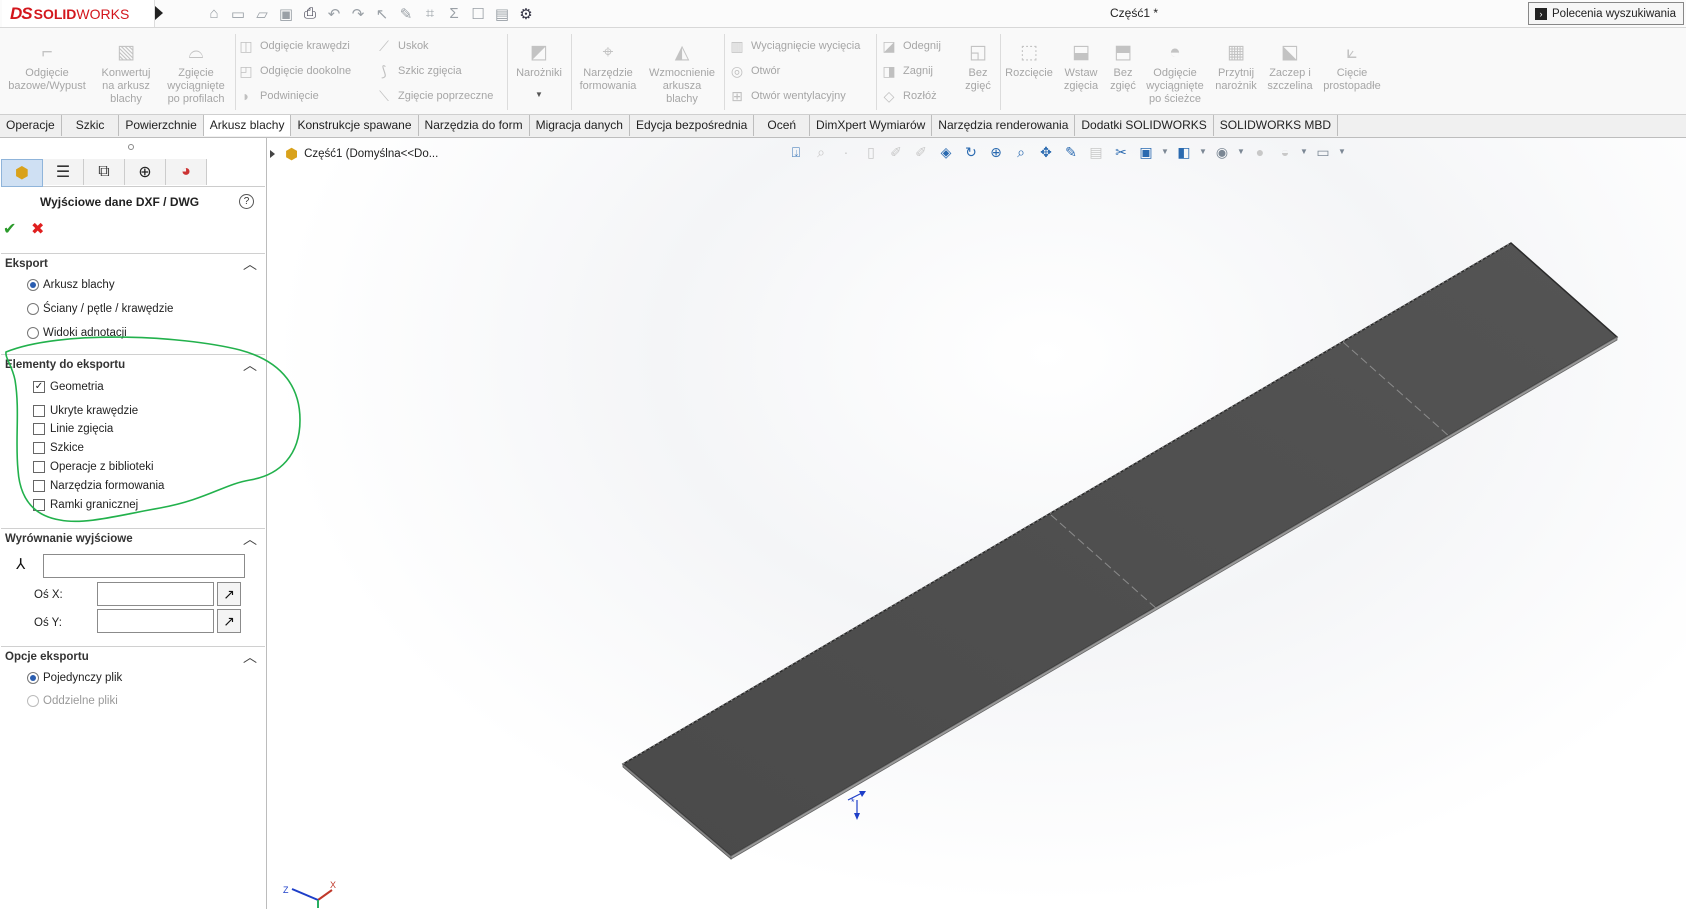 This screenshot has height=909, width=1686. I want to click on green-annotation-loop, so click(153, 429).